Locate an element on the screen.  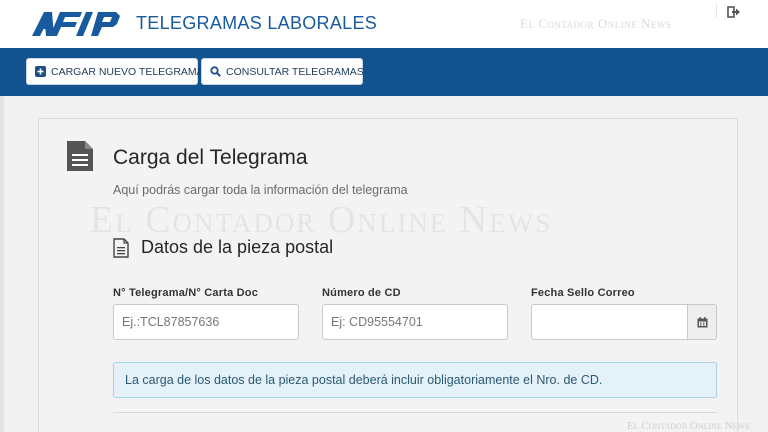
document-icon is located at coordinates (80, 156).